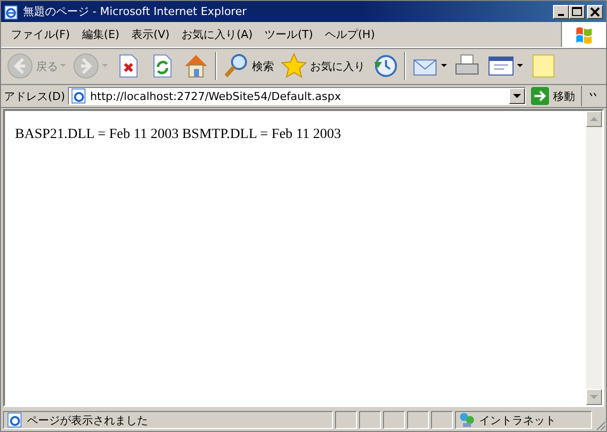 Image resolution: width=607 pixels, height=432 pixels. I want to click on menu-item: ファイル(F), so click(40, 34).